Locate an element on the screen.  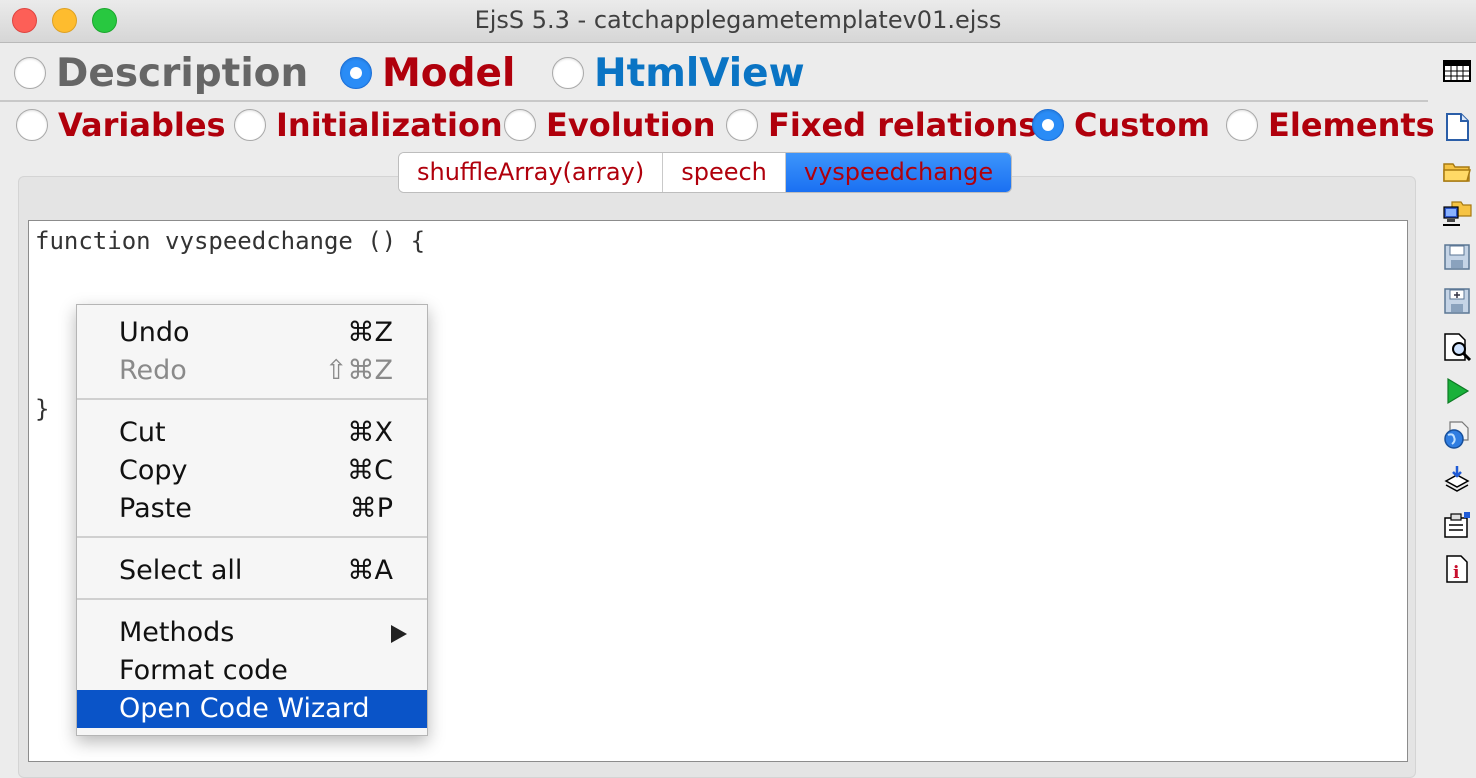
save-icon is located at coordinates (1457, 257).